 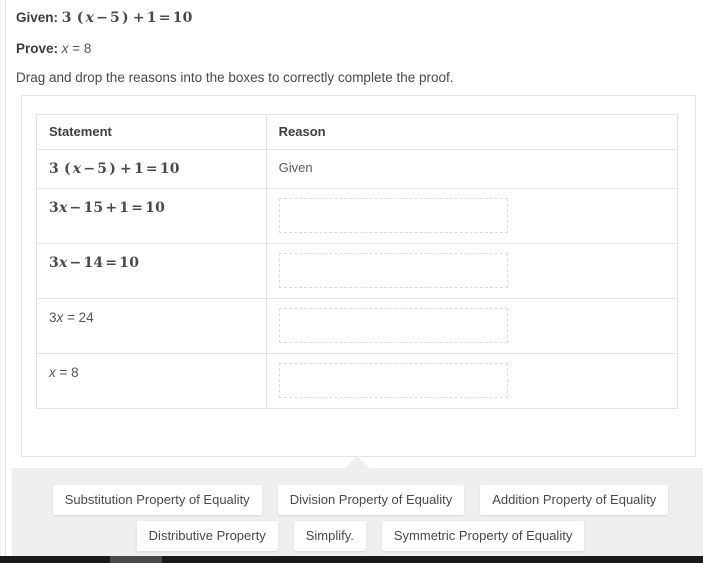 I want to click on statement-cell-3: 3x −14 = 10, so click(x=151, y=271).